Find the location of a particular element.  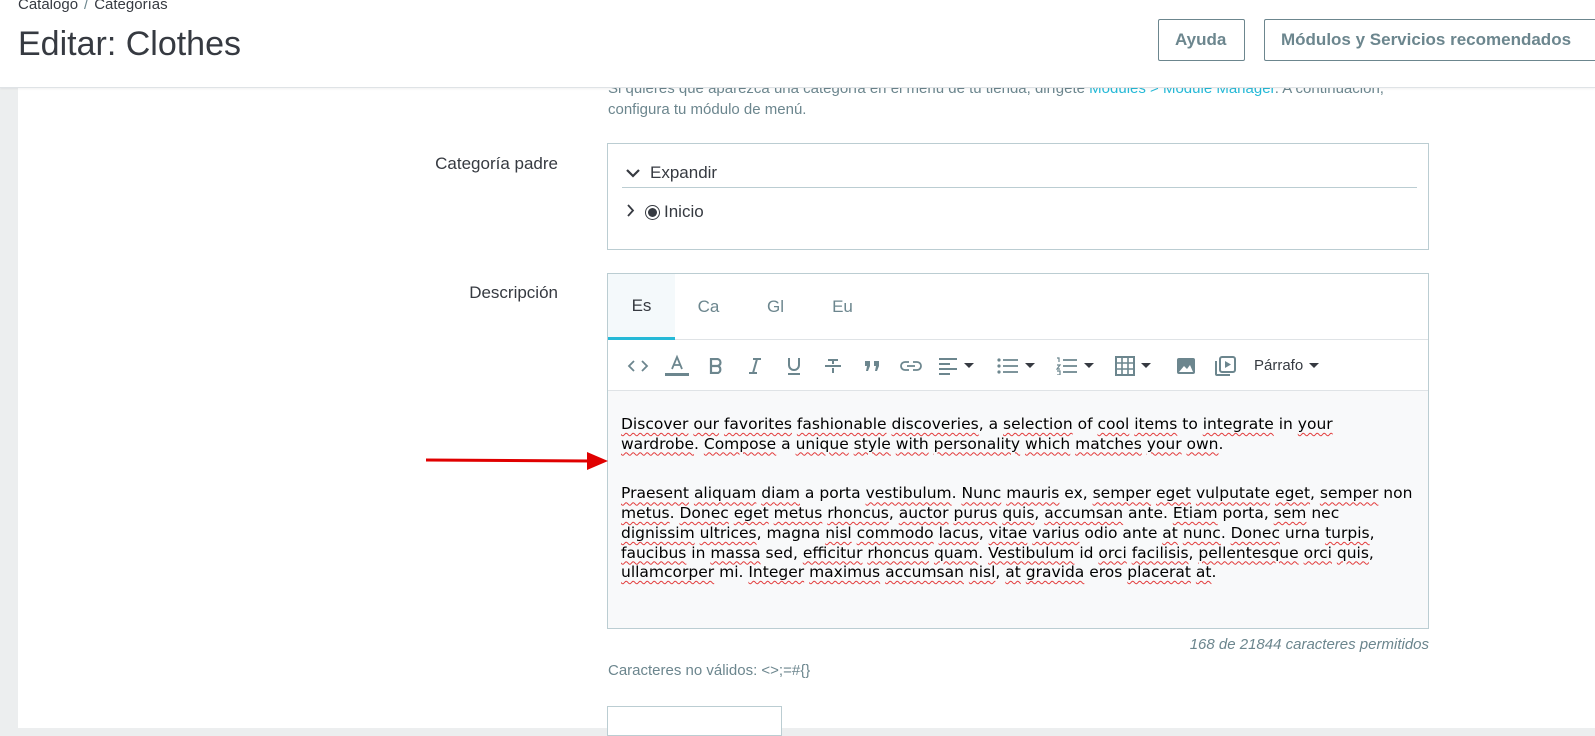

tab-gl: Gl is located at coordinates (775, 307).